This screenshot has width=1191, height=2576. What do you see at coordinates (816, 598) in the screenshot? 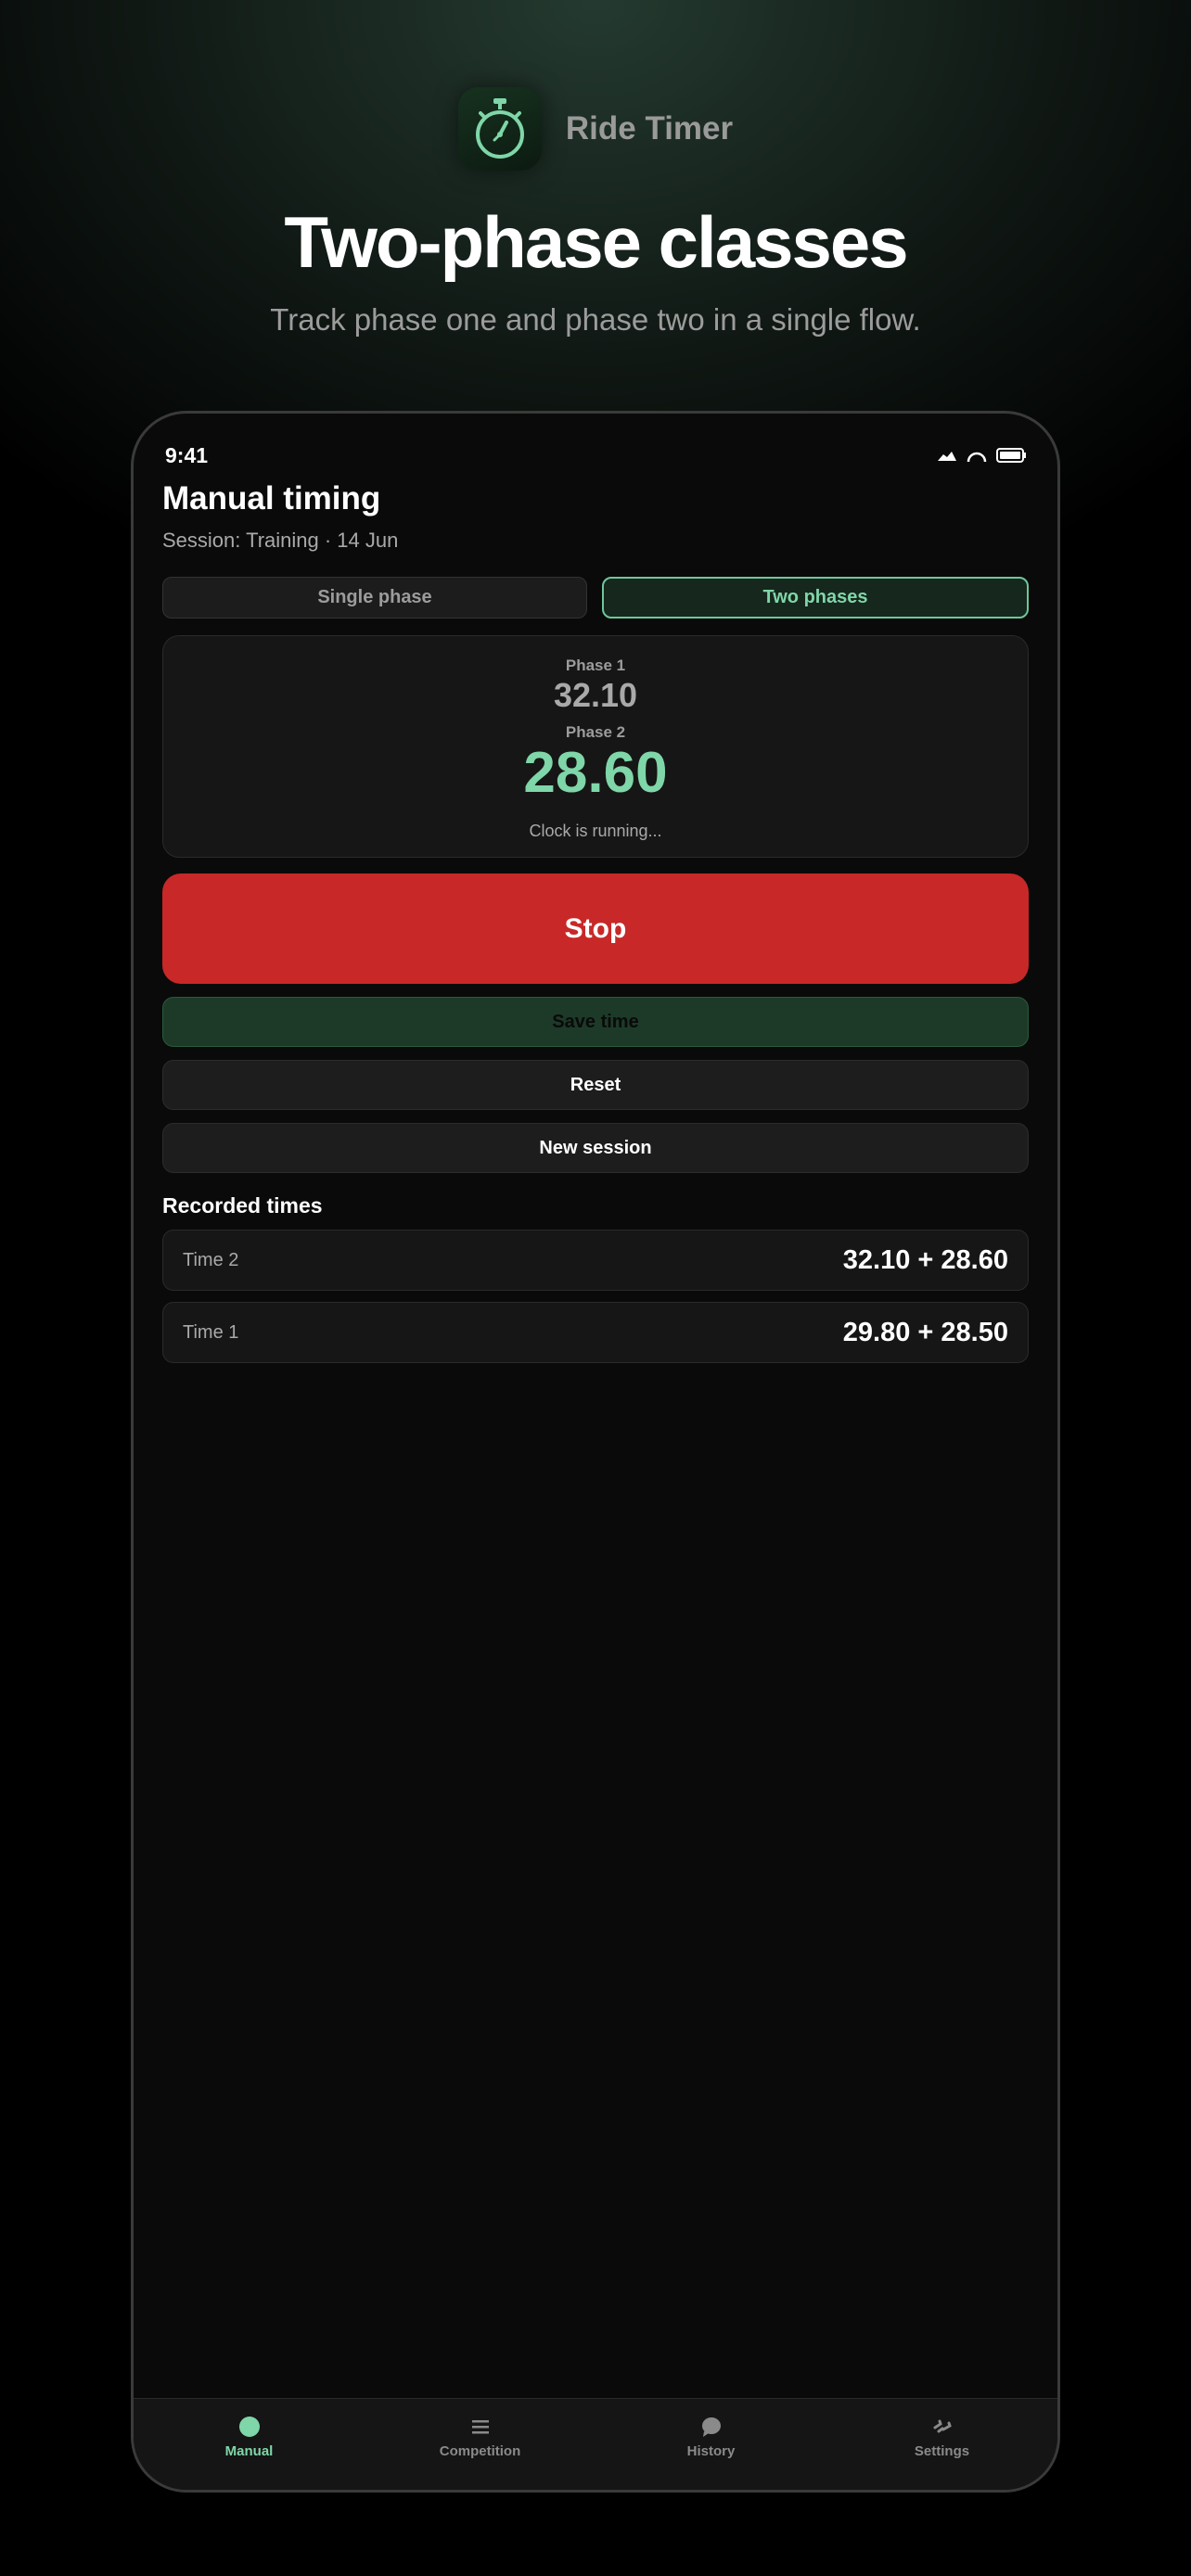
I see `mode-two-phases: Two phases` at bounding box center [816, 598].